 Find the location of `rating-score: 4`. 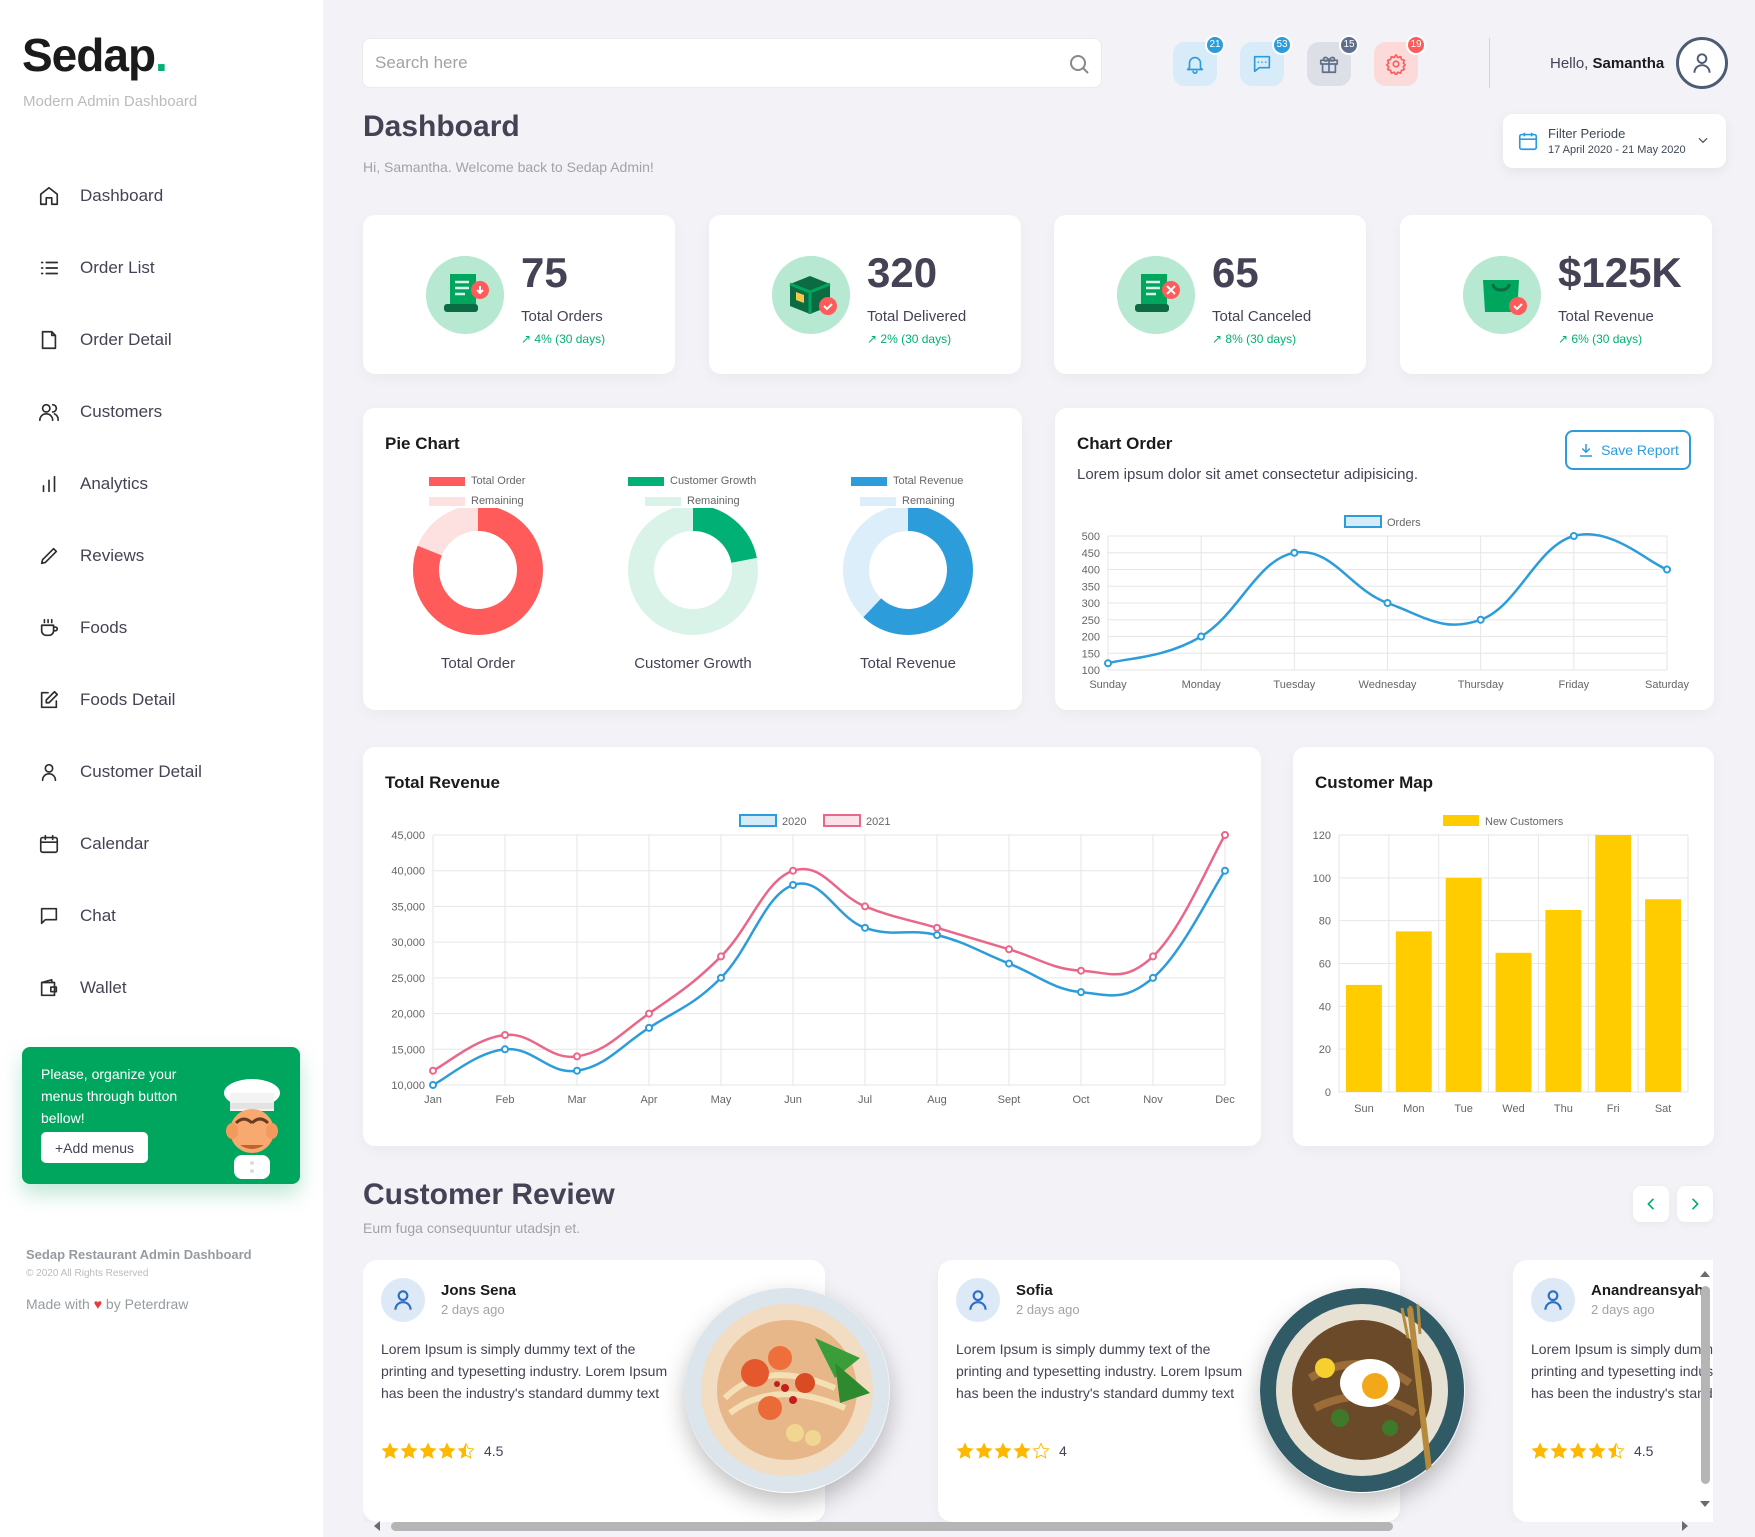

rating-score: 4 is located at coordinates (1063, 1451).